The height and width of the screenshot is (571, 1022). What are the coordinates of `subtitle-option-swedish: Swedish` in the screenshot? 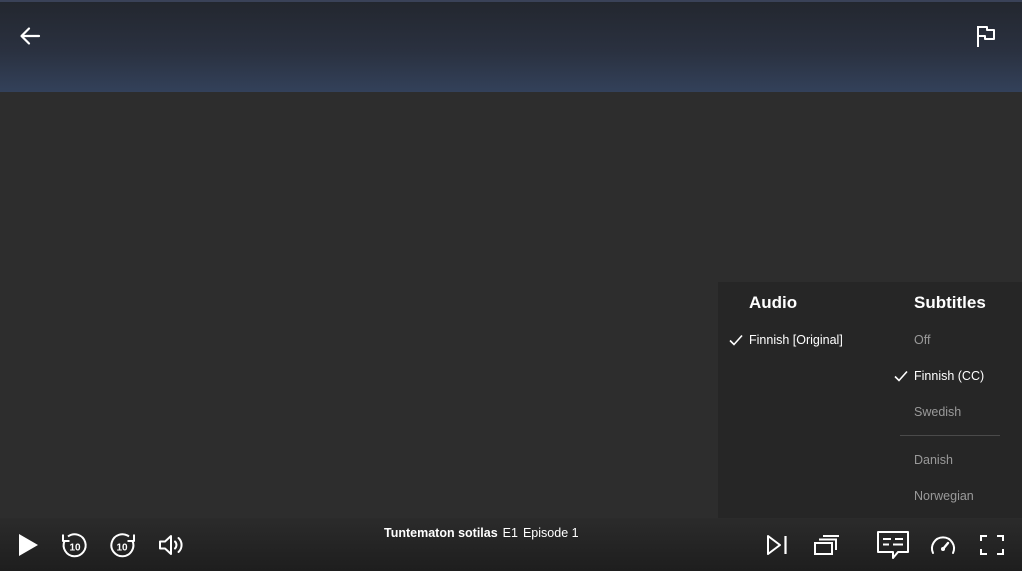 It's located at (937, 412).